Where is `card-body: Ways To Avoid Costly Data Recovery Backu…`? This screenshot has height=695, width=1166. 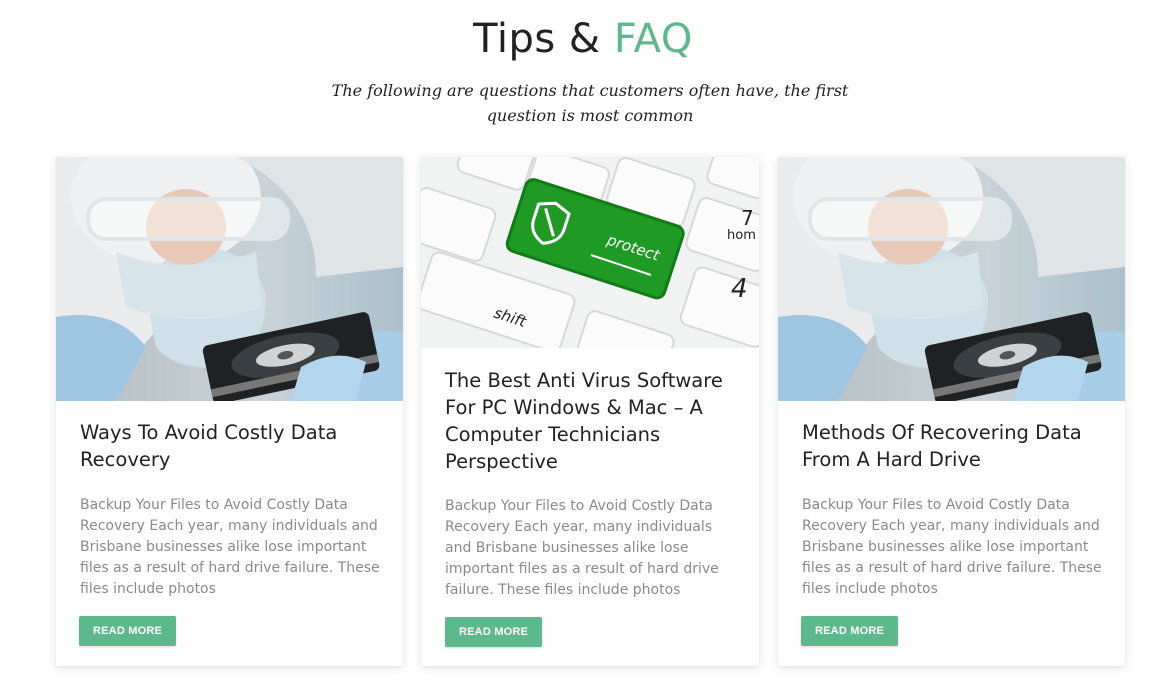 card-body: Ways To Avoid Costly Data Recovery Backu… is located at coordinates (230, 509).